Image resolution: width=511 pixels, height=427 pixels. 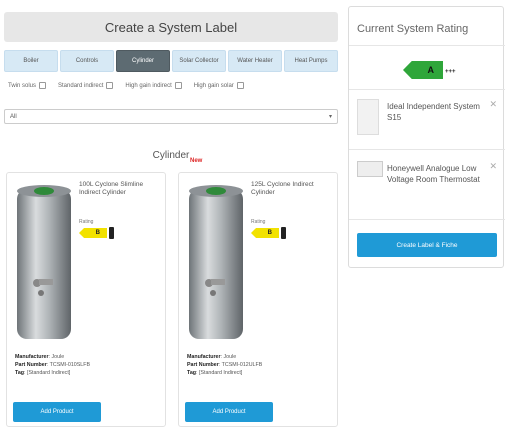 What do you see at coordinates (69, 365) in the screenshot?
I see `part-number-value: TCSMI-010SLFB` at bounding box center [69, 365].